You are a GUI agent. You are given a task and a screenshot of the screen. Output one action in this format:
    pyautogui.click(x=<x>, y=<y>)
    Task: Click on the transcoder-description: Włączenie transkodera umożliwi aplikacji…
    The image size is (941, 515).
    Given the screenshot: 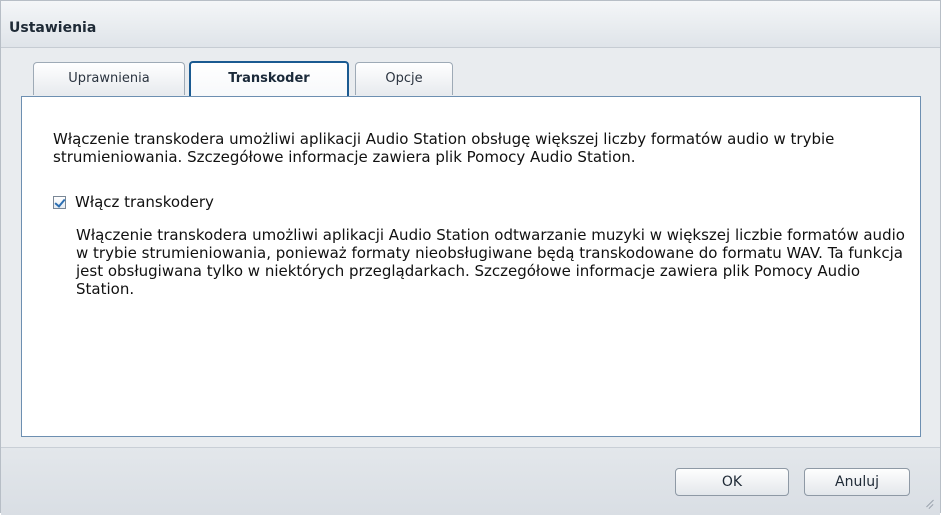 What is the action you would take?
    pyautogui.click(x=490, y=262)
    